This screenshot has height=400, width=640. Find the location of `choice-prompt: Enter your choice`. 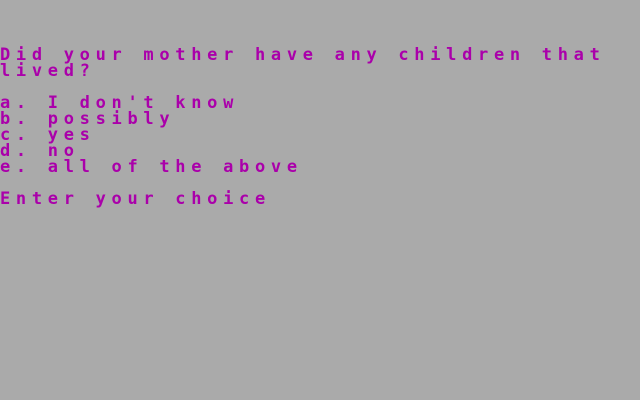

choice-prompt: Enter your choice is located at coordinates (135, 199).